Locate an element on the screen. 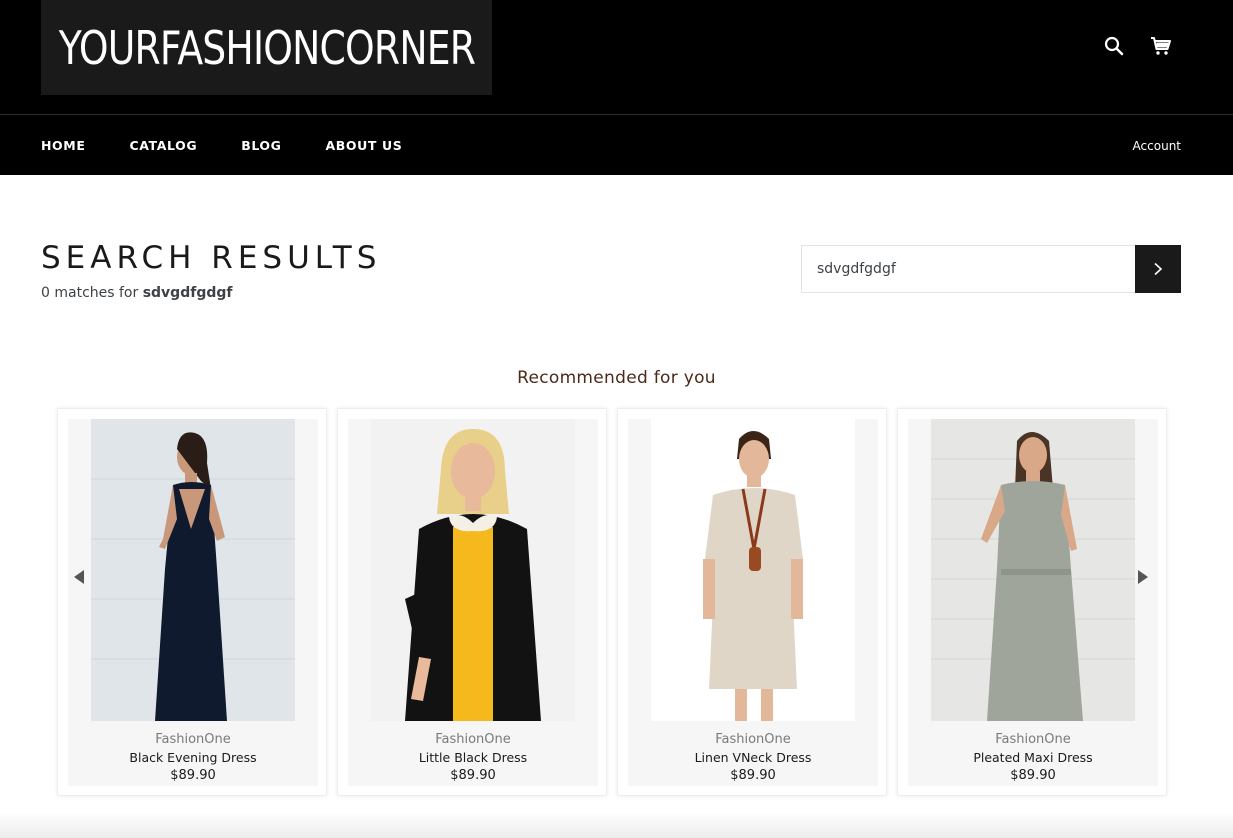 The image size is (1233, 838). arrow-right-icon is located at coordinates (1143, 577).